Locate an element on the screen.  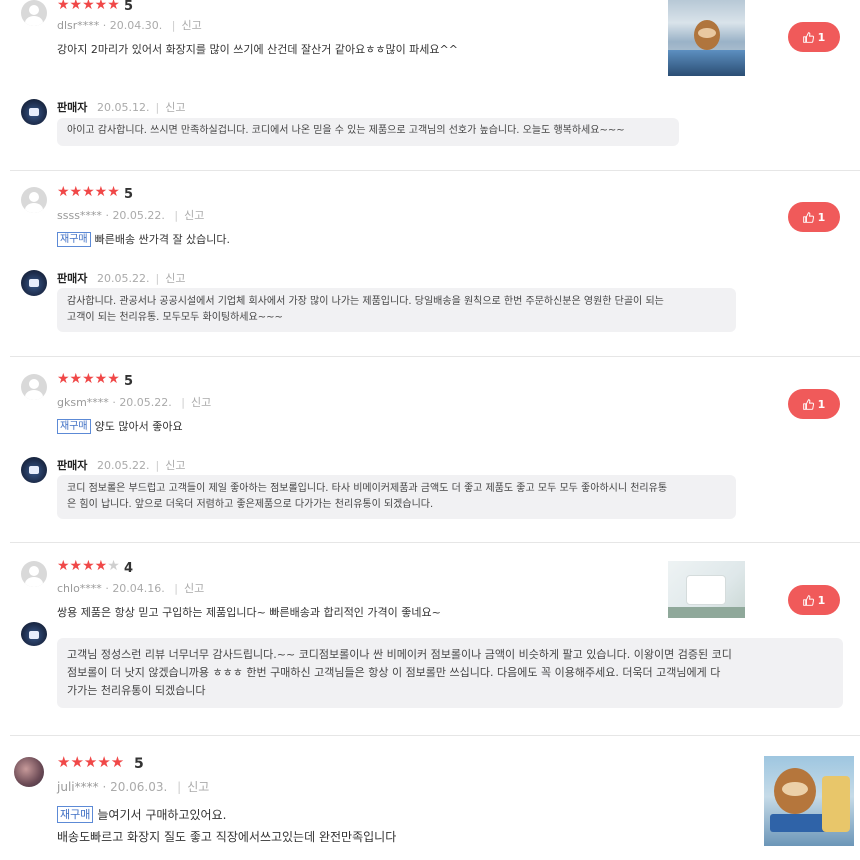
review-meta: ssss**** · 20.05.22. | 신고 is located at coordinates (131, 215).